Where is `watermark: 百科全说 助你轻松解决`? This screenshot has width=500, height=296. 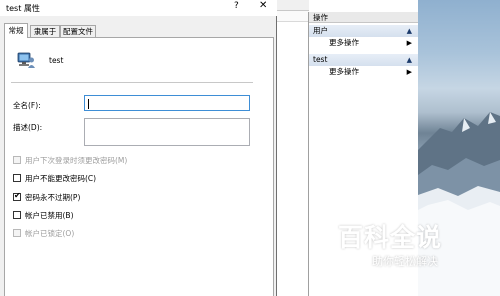 watermark: 百科全说 助你轻松解决 is located at coordinates (397, 244).